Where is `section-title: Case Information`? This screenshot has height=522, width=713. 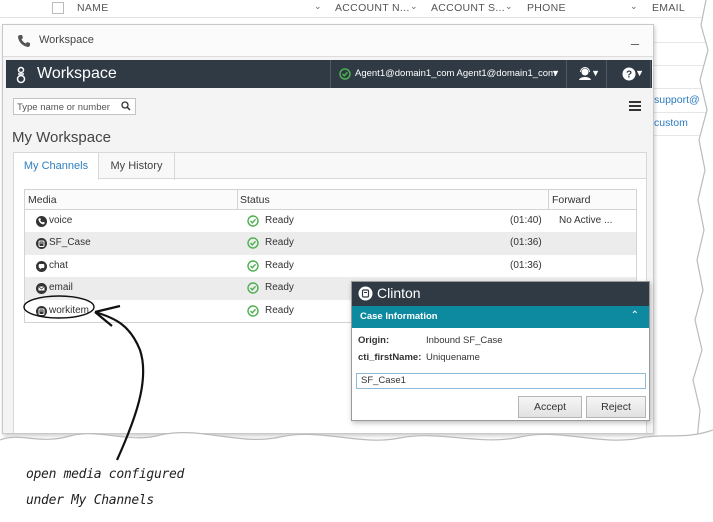 section-title: Case Information is located at coordinates (399, 316).